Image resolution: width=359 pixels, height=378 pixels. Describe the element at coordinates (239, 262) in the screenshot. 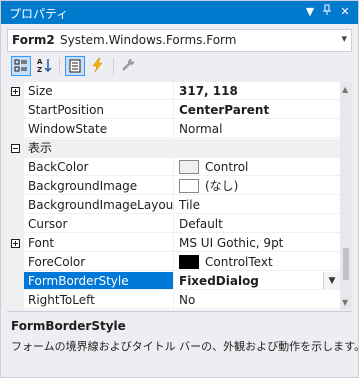

I see `property-value-text: ControlText` at that location.